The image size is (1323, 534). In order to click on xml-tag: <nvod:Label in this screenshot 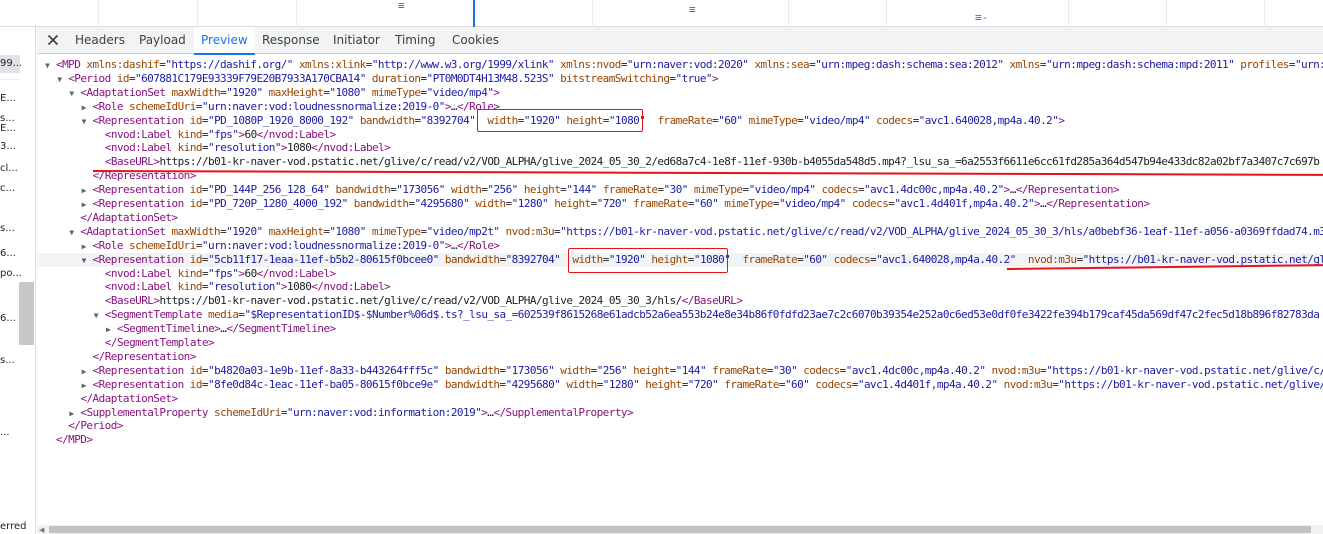, I will do `click(141, 148)`.